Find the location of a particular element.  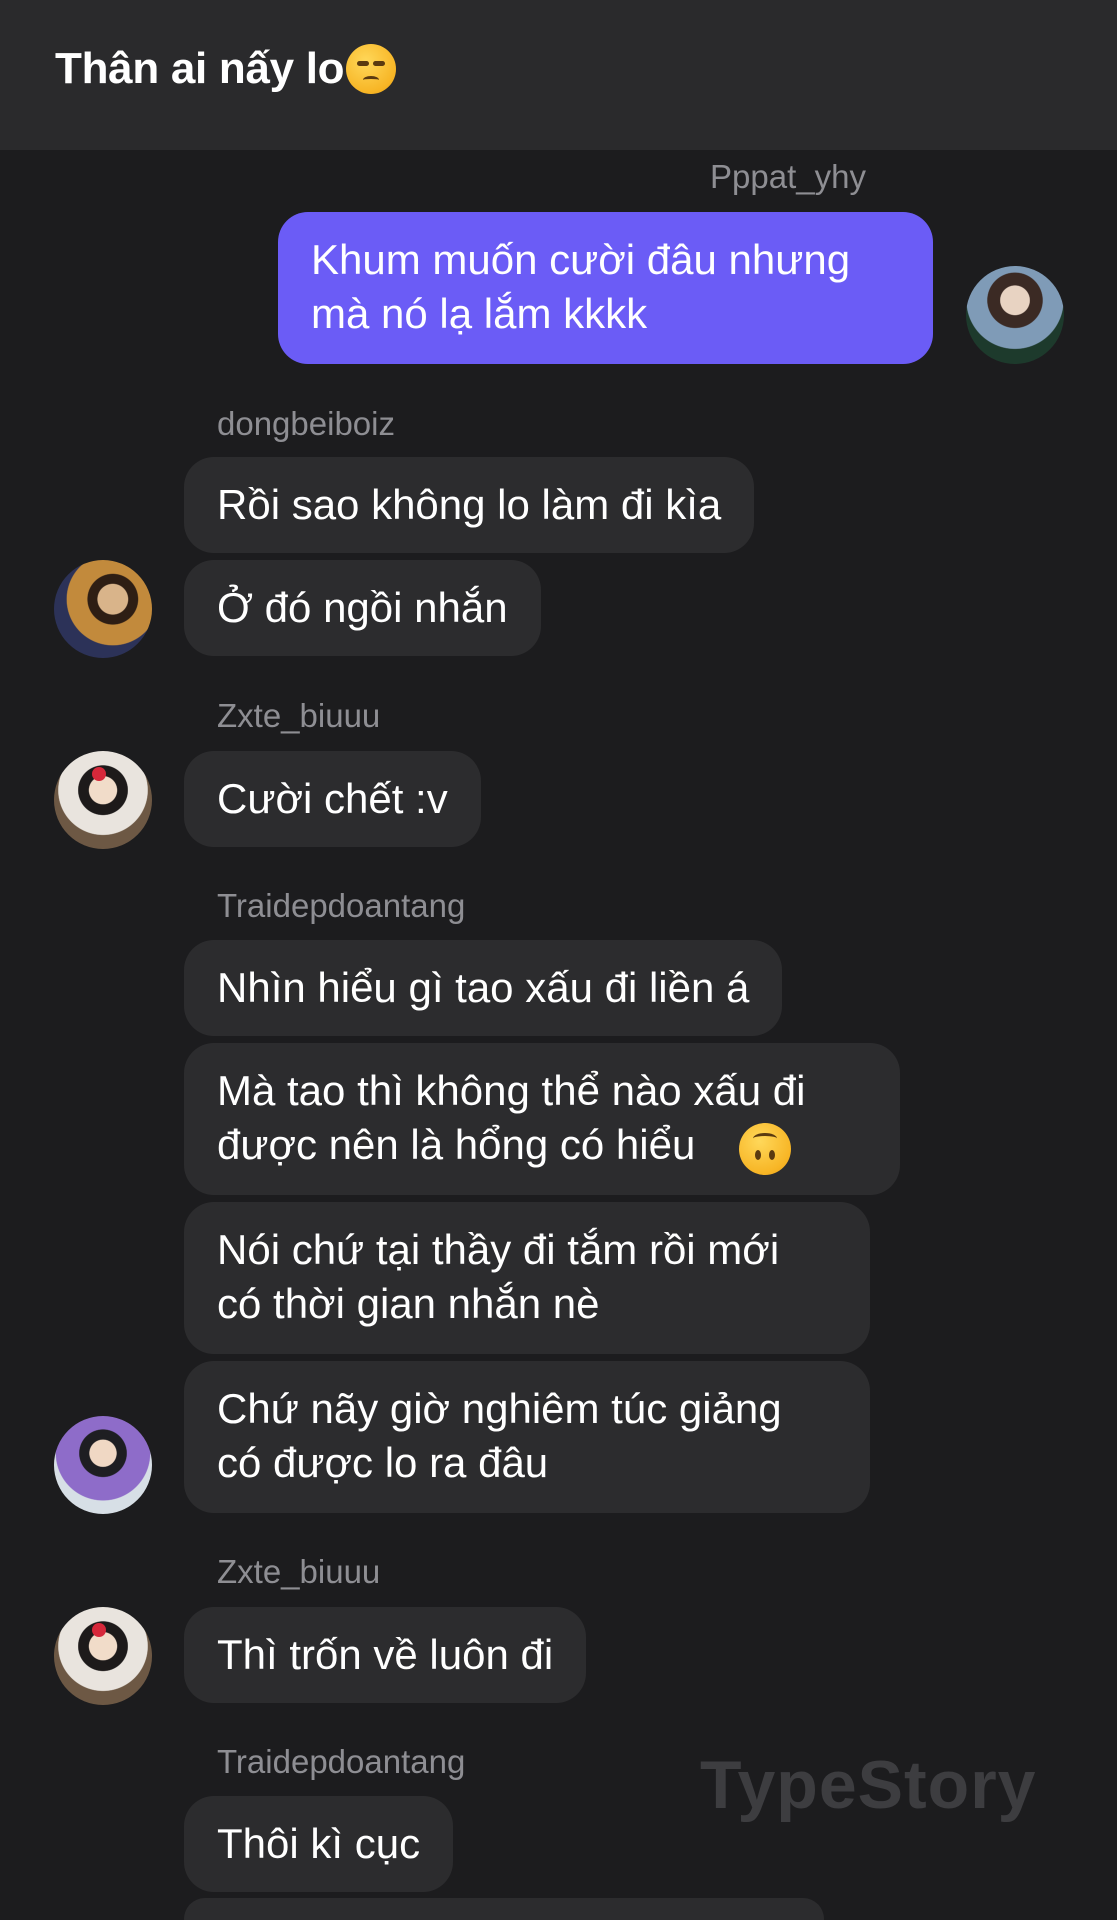

message-text: Thì trốn về luôn đi is located at coordinates (385, 1654).